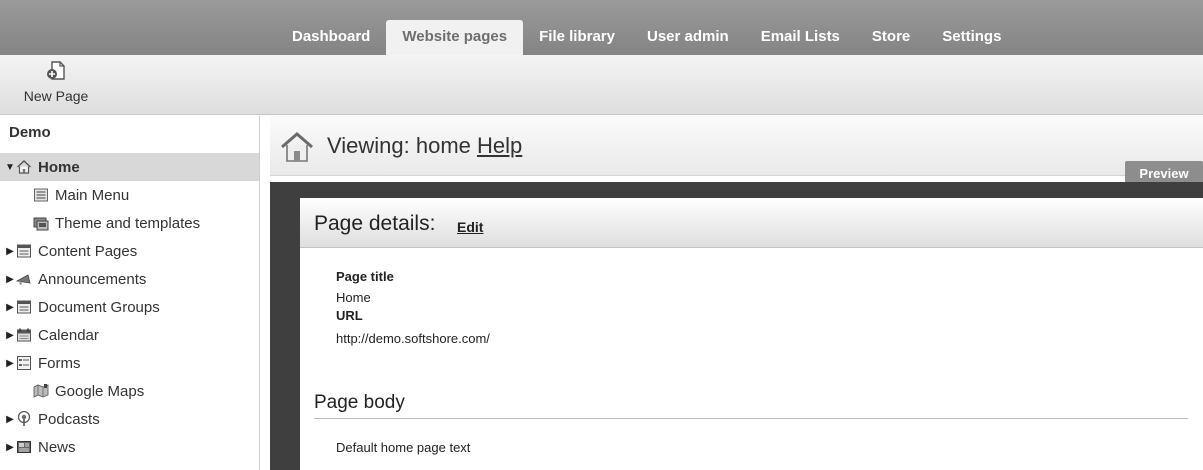 The width and height of the screenshot is (1203, 470). What do you see at coordinates (455, 37) in the screenshot?
I see `tab-website-pages: Website pages` at bounding box center [455, 37].